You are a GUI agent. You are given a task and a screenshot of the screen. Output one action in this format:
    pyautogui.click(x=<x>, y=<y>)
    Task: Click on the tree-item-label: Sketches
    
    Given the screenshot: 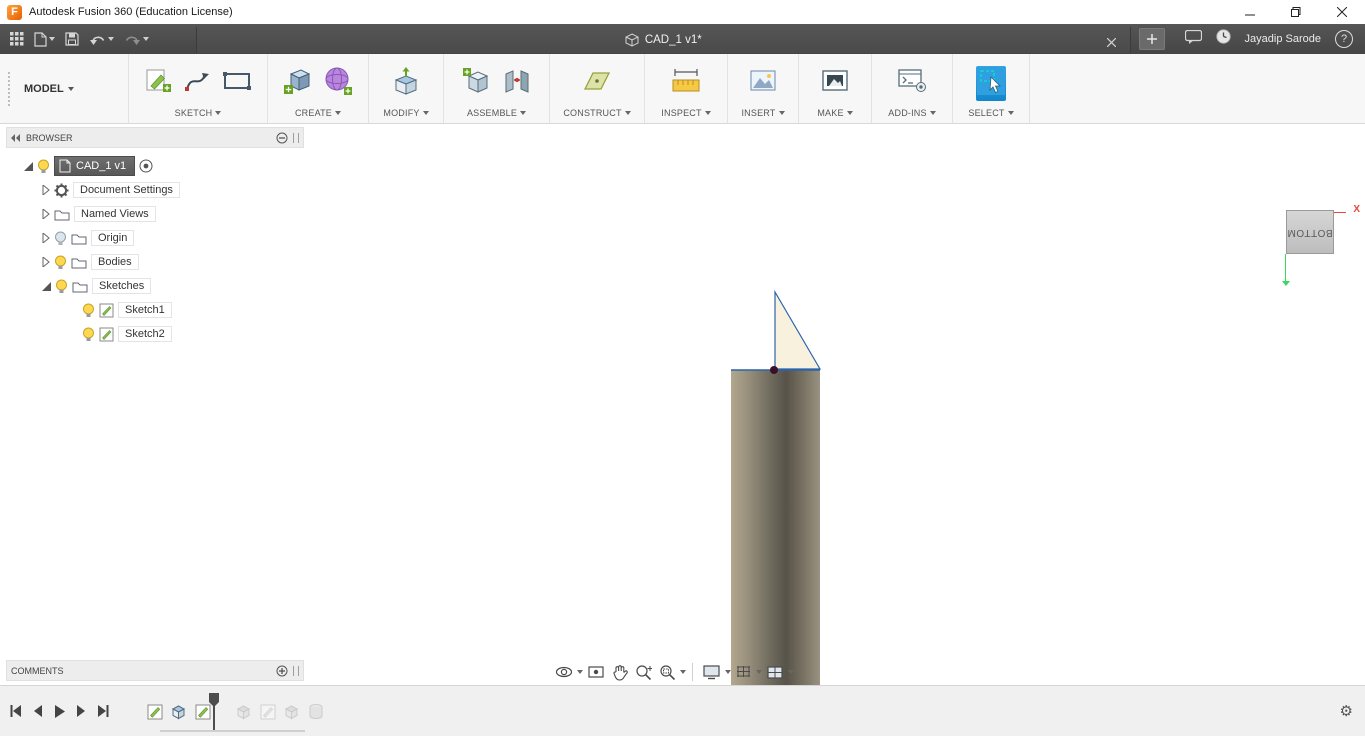 What is the action you would take?
    pyautogui.click(x=122, y=286)
    